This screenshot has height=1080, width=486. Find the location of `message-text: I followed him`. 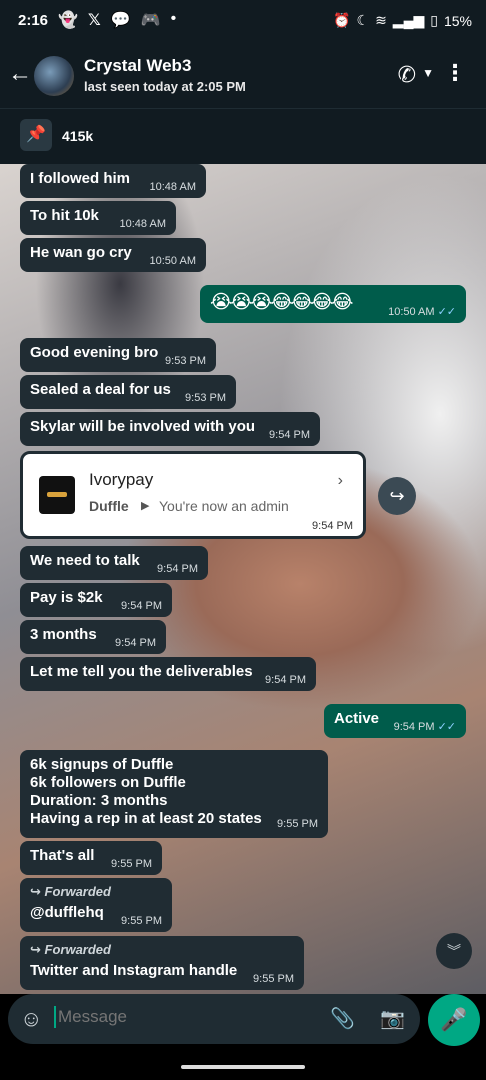

message-text: I followed him is located at coordinates (80, 178).